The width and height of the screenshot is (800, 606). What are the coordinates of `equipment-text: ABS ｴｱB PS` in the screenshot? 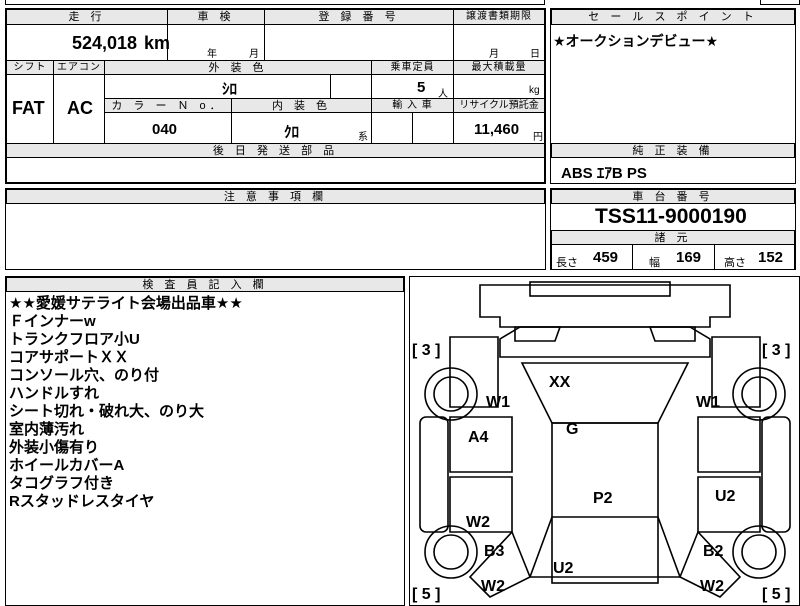 It's located at (604, 173).